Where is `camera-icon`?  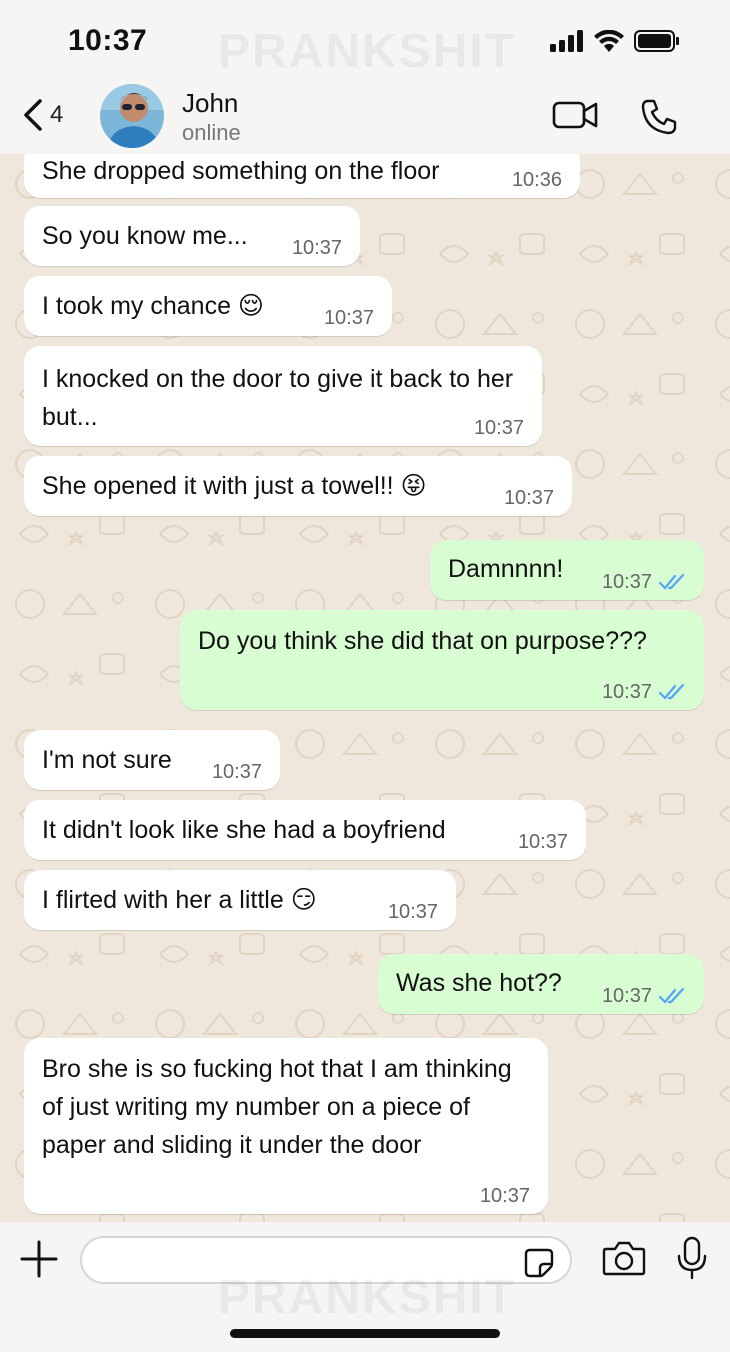 camera-icon is located at coordinates (624, 1258).